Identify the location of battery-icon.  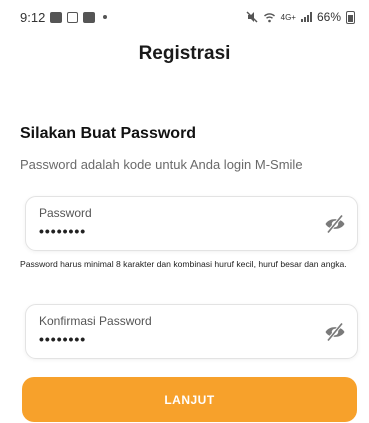
(350, 17).